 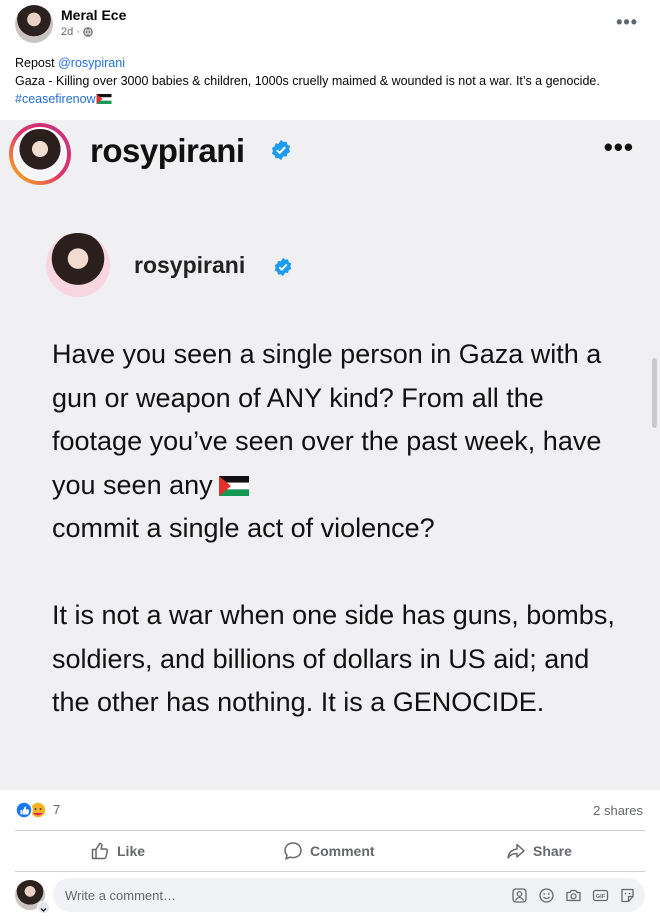 What do you see at coordinates (330, 24) in the screenshot?
I see `post-header: Meral Ece 2d · •••` at bounding box center [330, 24].